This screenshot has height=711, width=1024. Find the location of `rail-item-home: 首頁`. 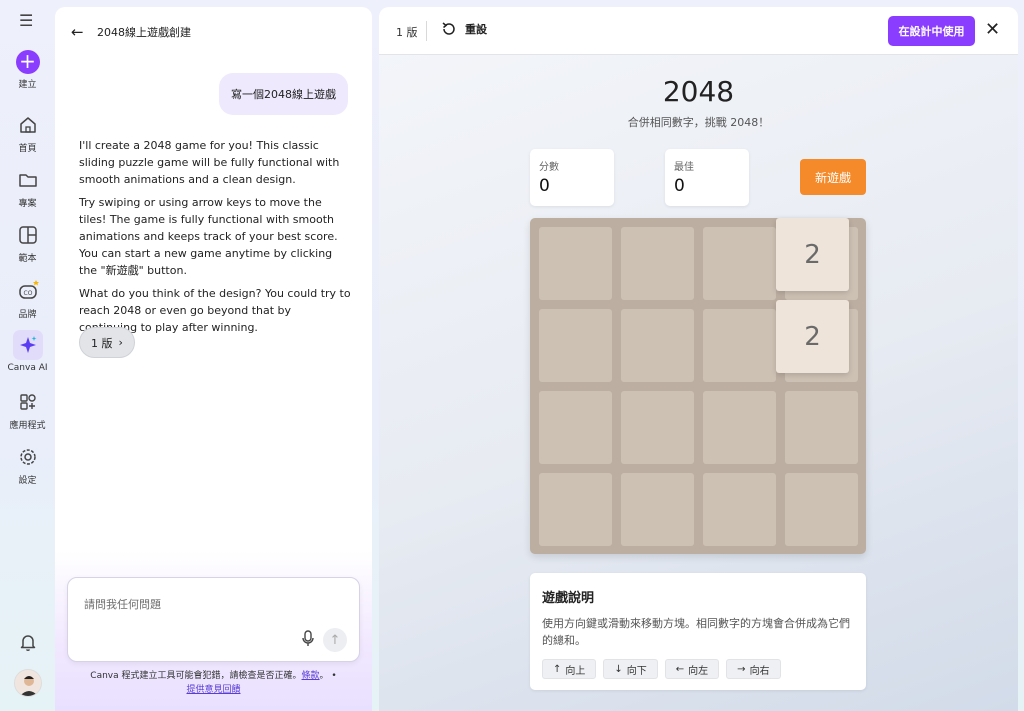

rail-item-home: 首頁 is located at coordinates (27, 133).